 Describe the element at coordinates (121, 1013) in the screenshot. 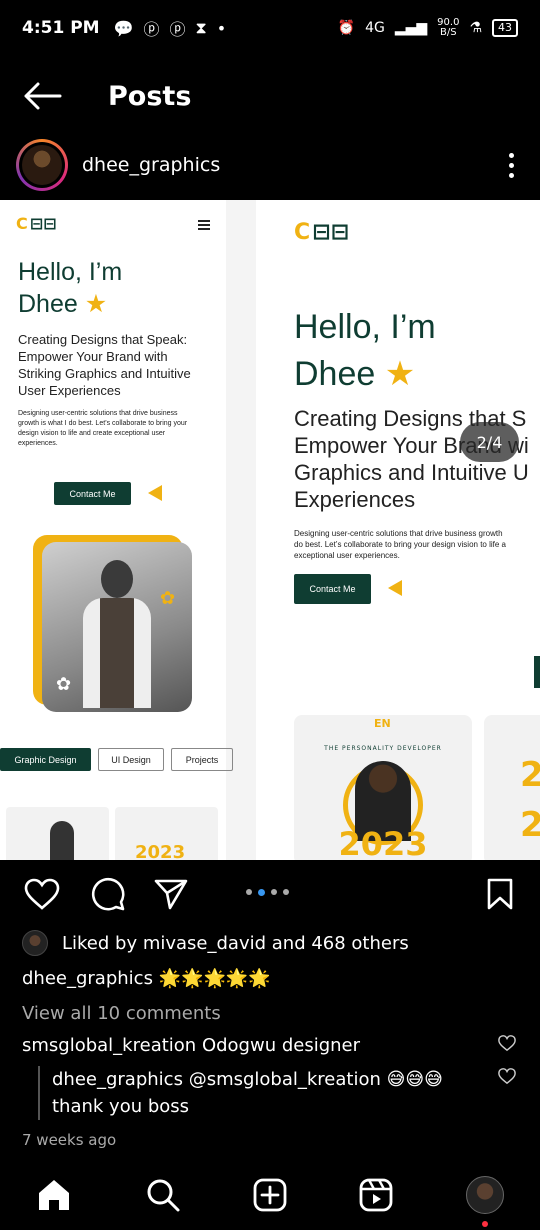

I see `view-all-comments-link: View all 10 comments` at that location.